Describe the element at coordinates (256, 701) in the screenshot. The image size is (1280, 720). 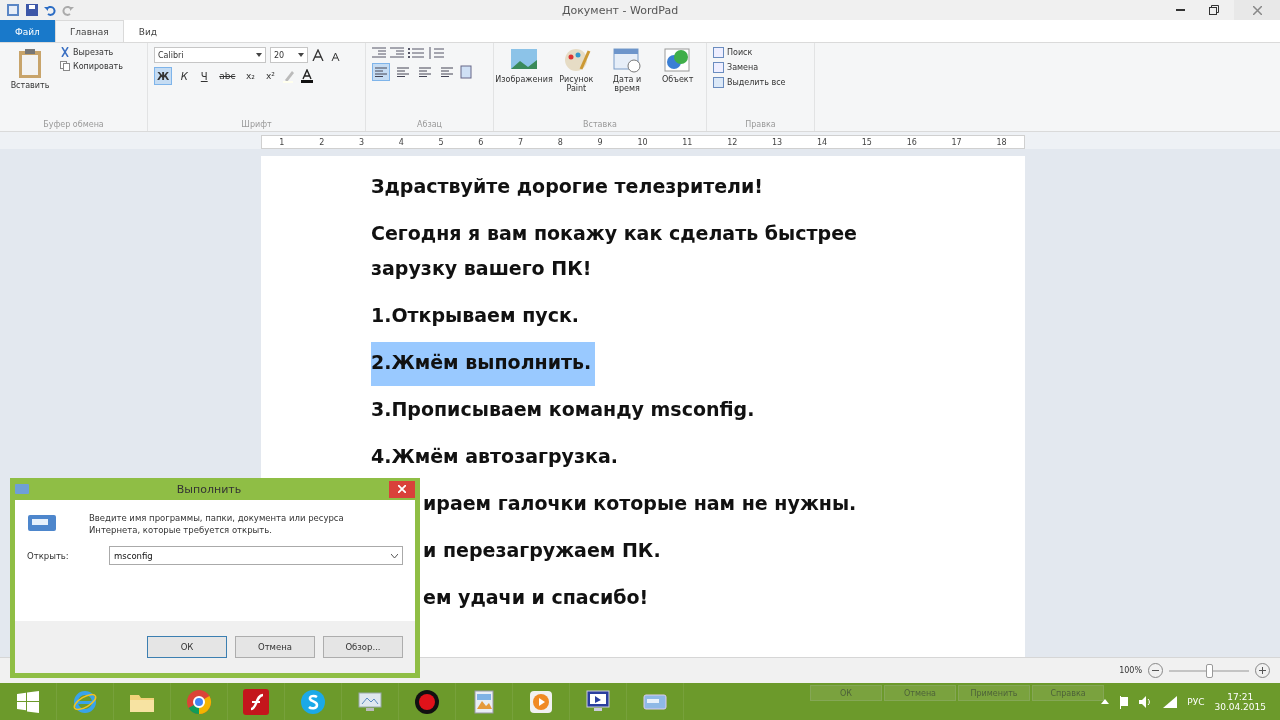
I see `flash-icon` at that location.